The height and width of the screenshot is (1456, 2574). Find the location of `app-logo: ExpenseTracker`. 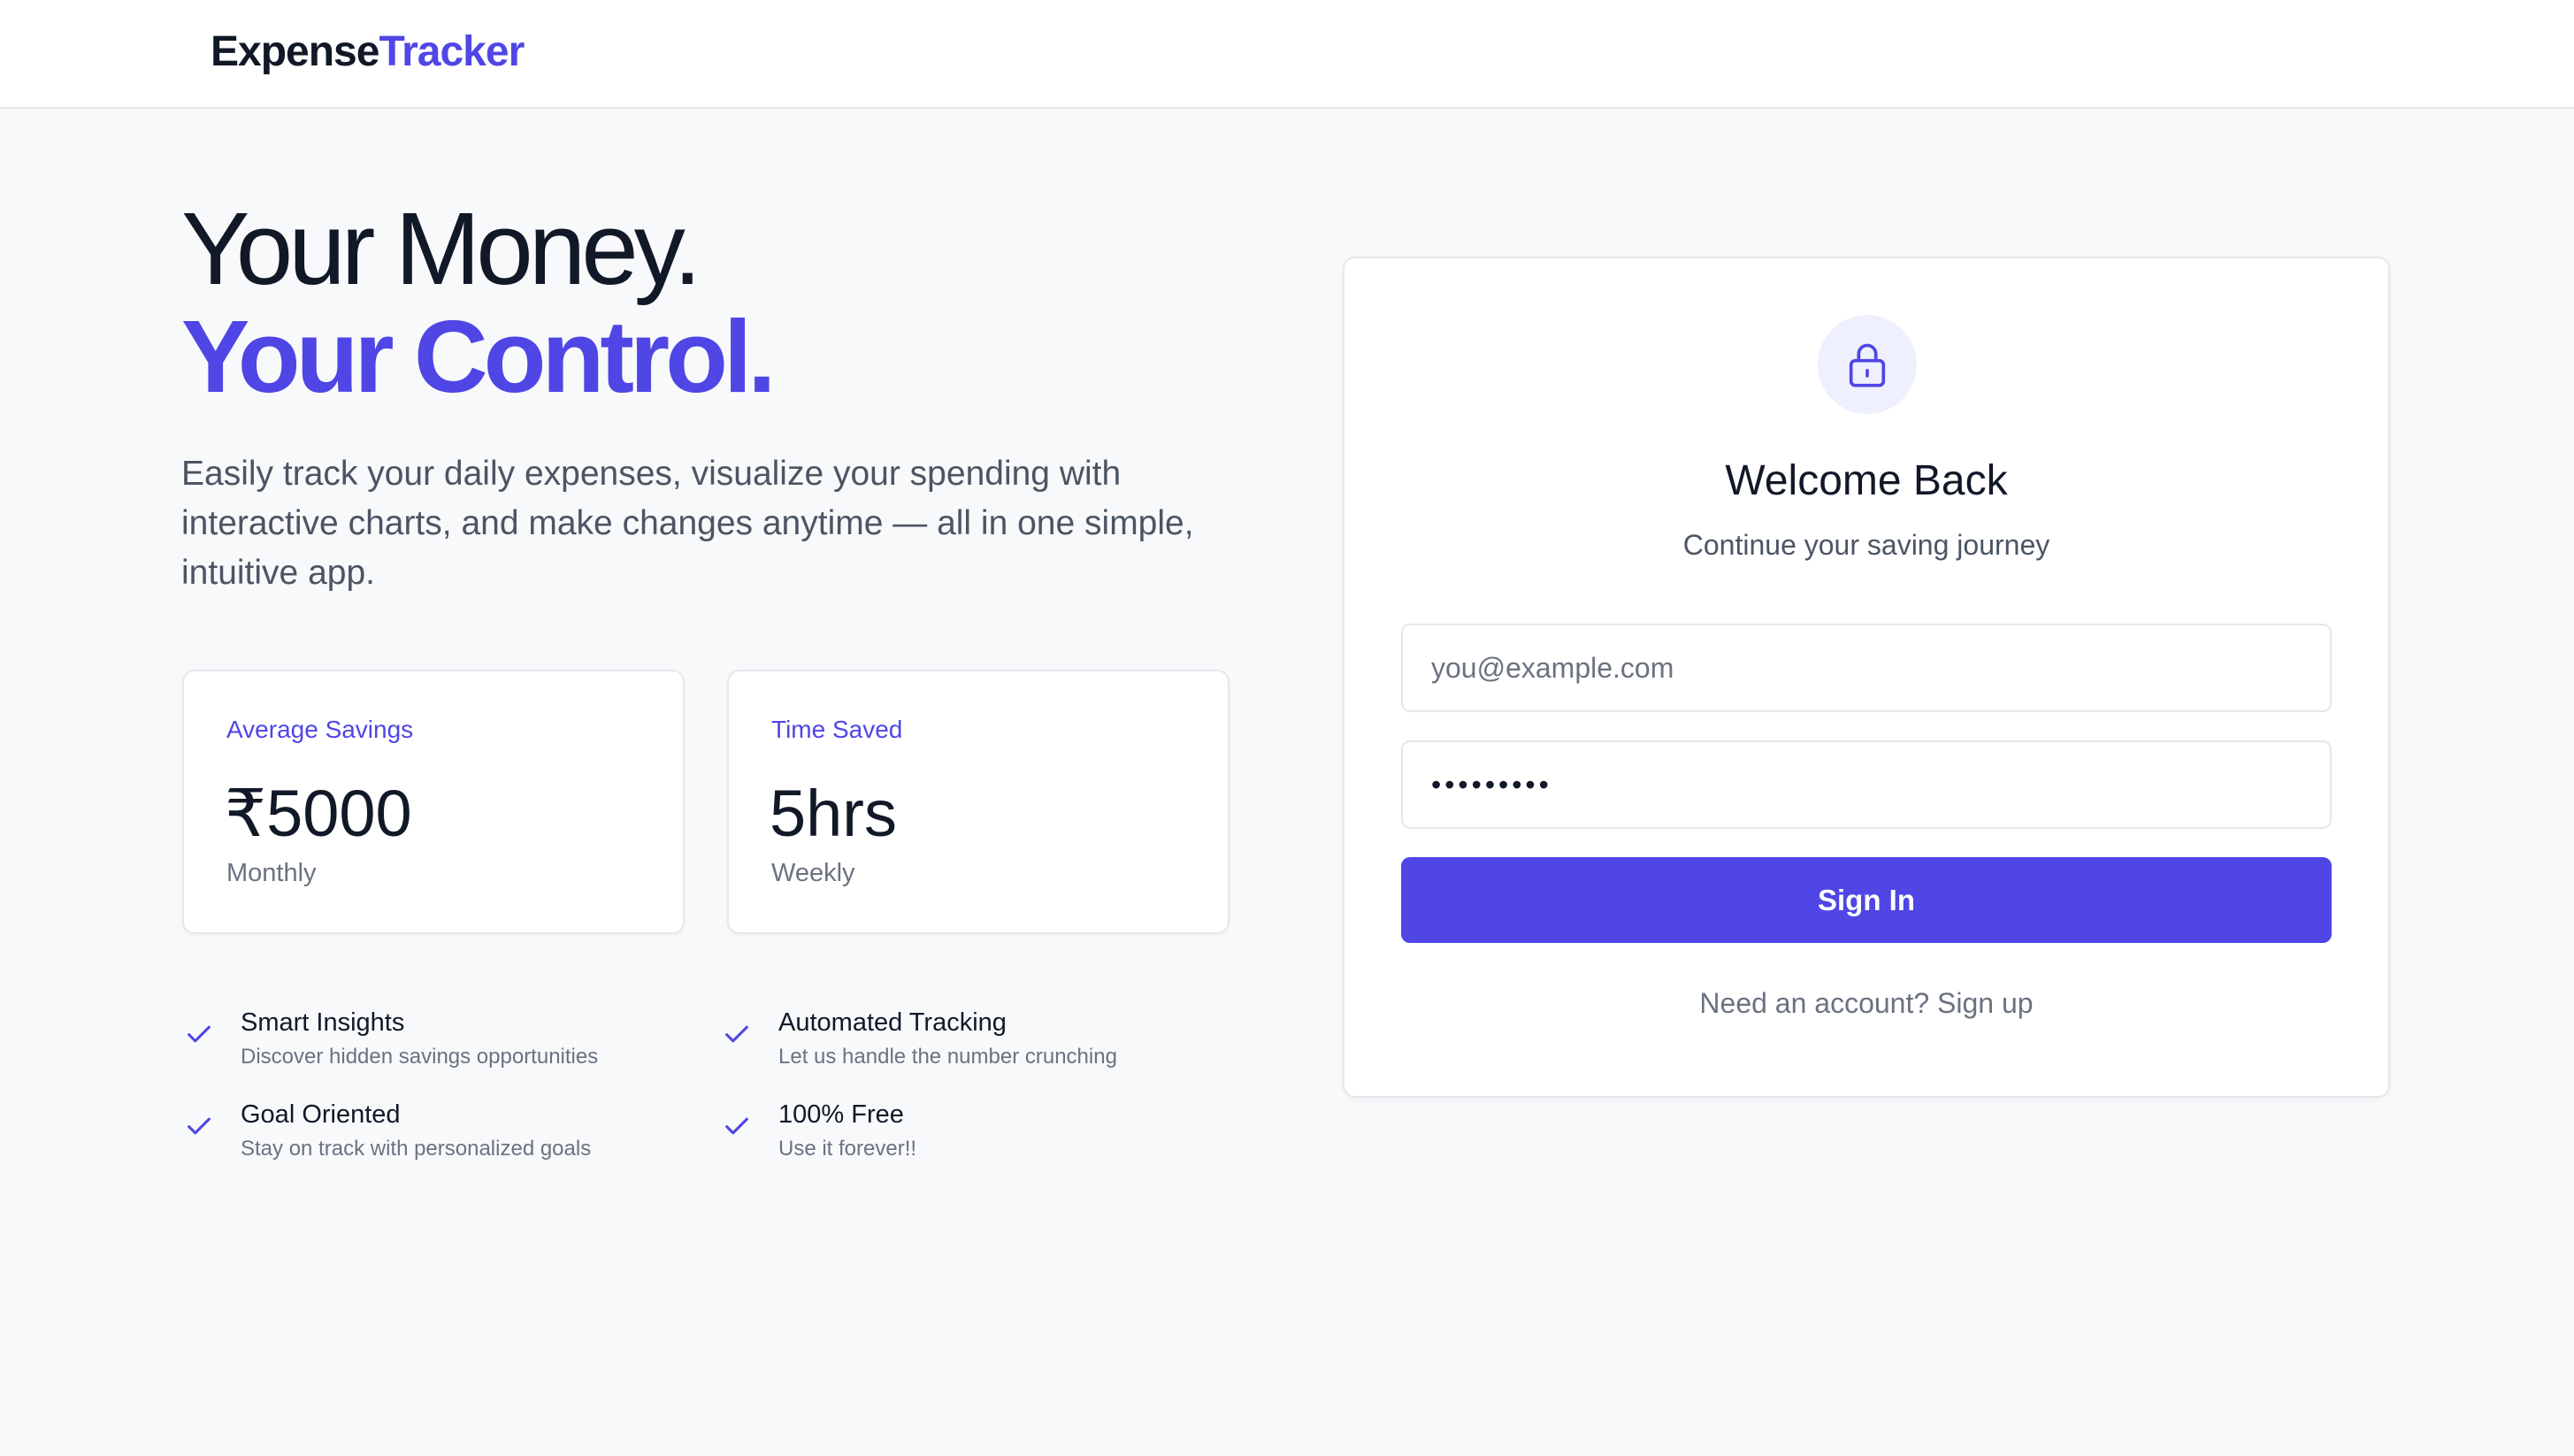

app-logo: ExpenseTracker is located at coordinates (368, 52).